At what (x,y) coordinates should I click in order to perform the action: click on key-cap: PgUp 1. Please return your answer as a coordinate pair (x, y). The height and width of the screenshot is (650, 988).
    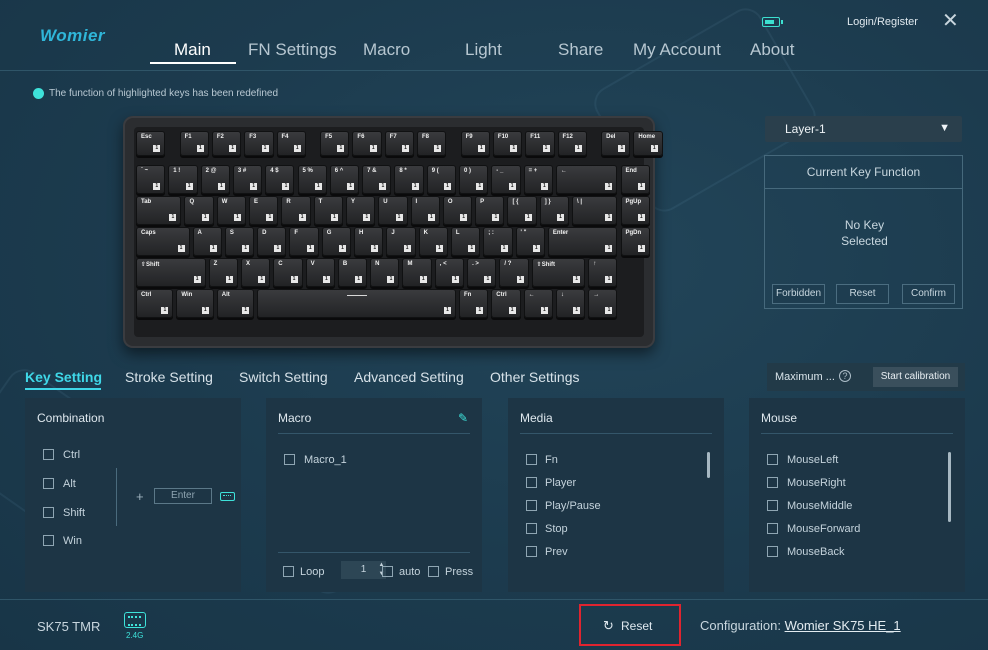
    Looking at the image, I should click on (635, 210).